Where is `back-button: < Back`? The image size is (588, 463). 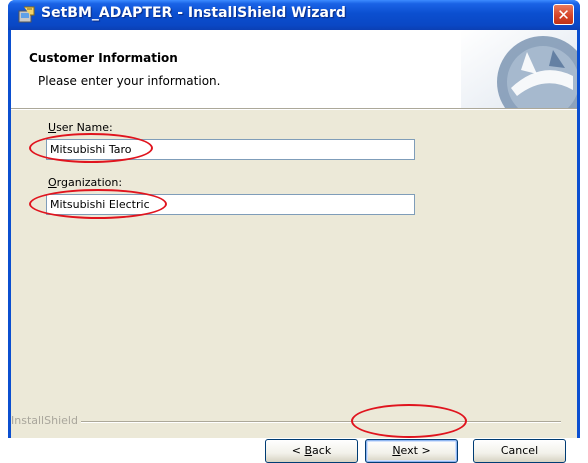
back-button: < Back is located at coordinates (311, 451).